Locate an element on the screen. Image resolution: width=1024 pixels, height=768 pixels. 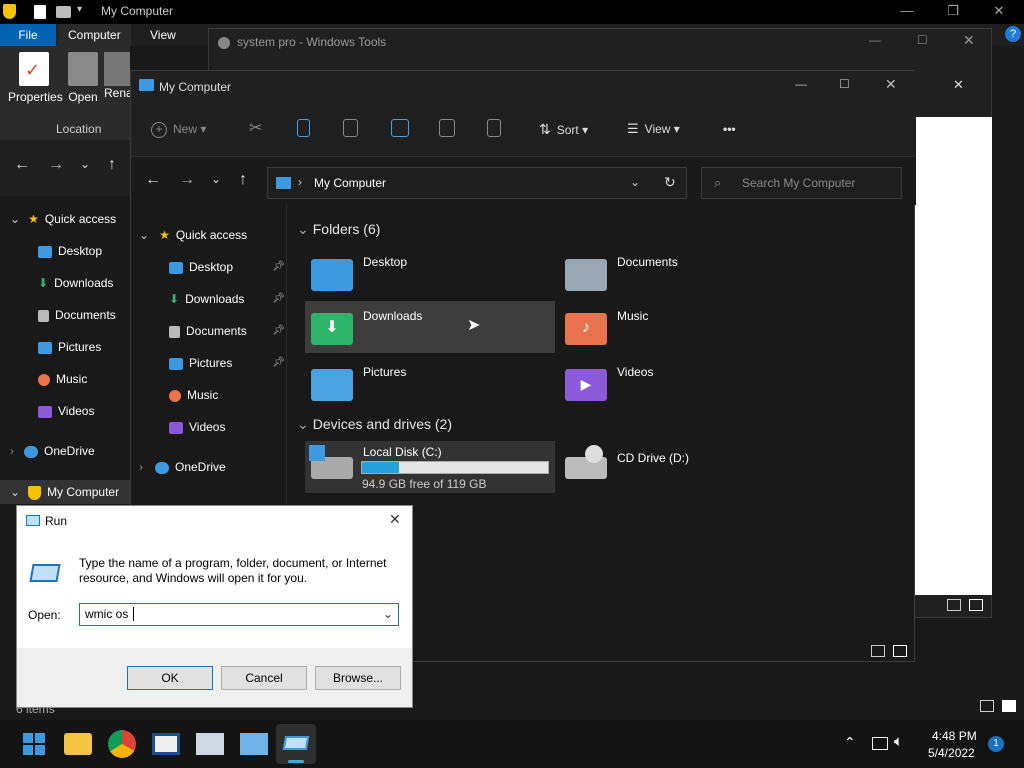
more-options-button: ••• is located at coordinates (729, 129).